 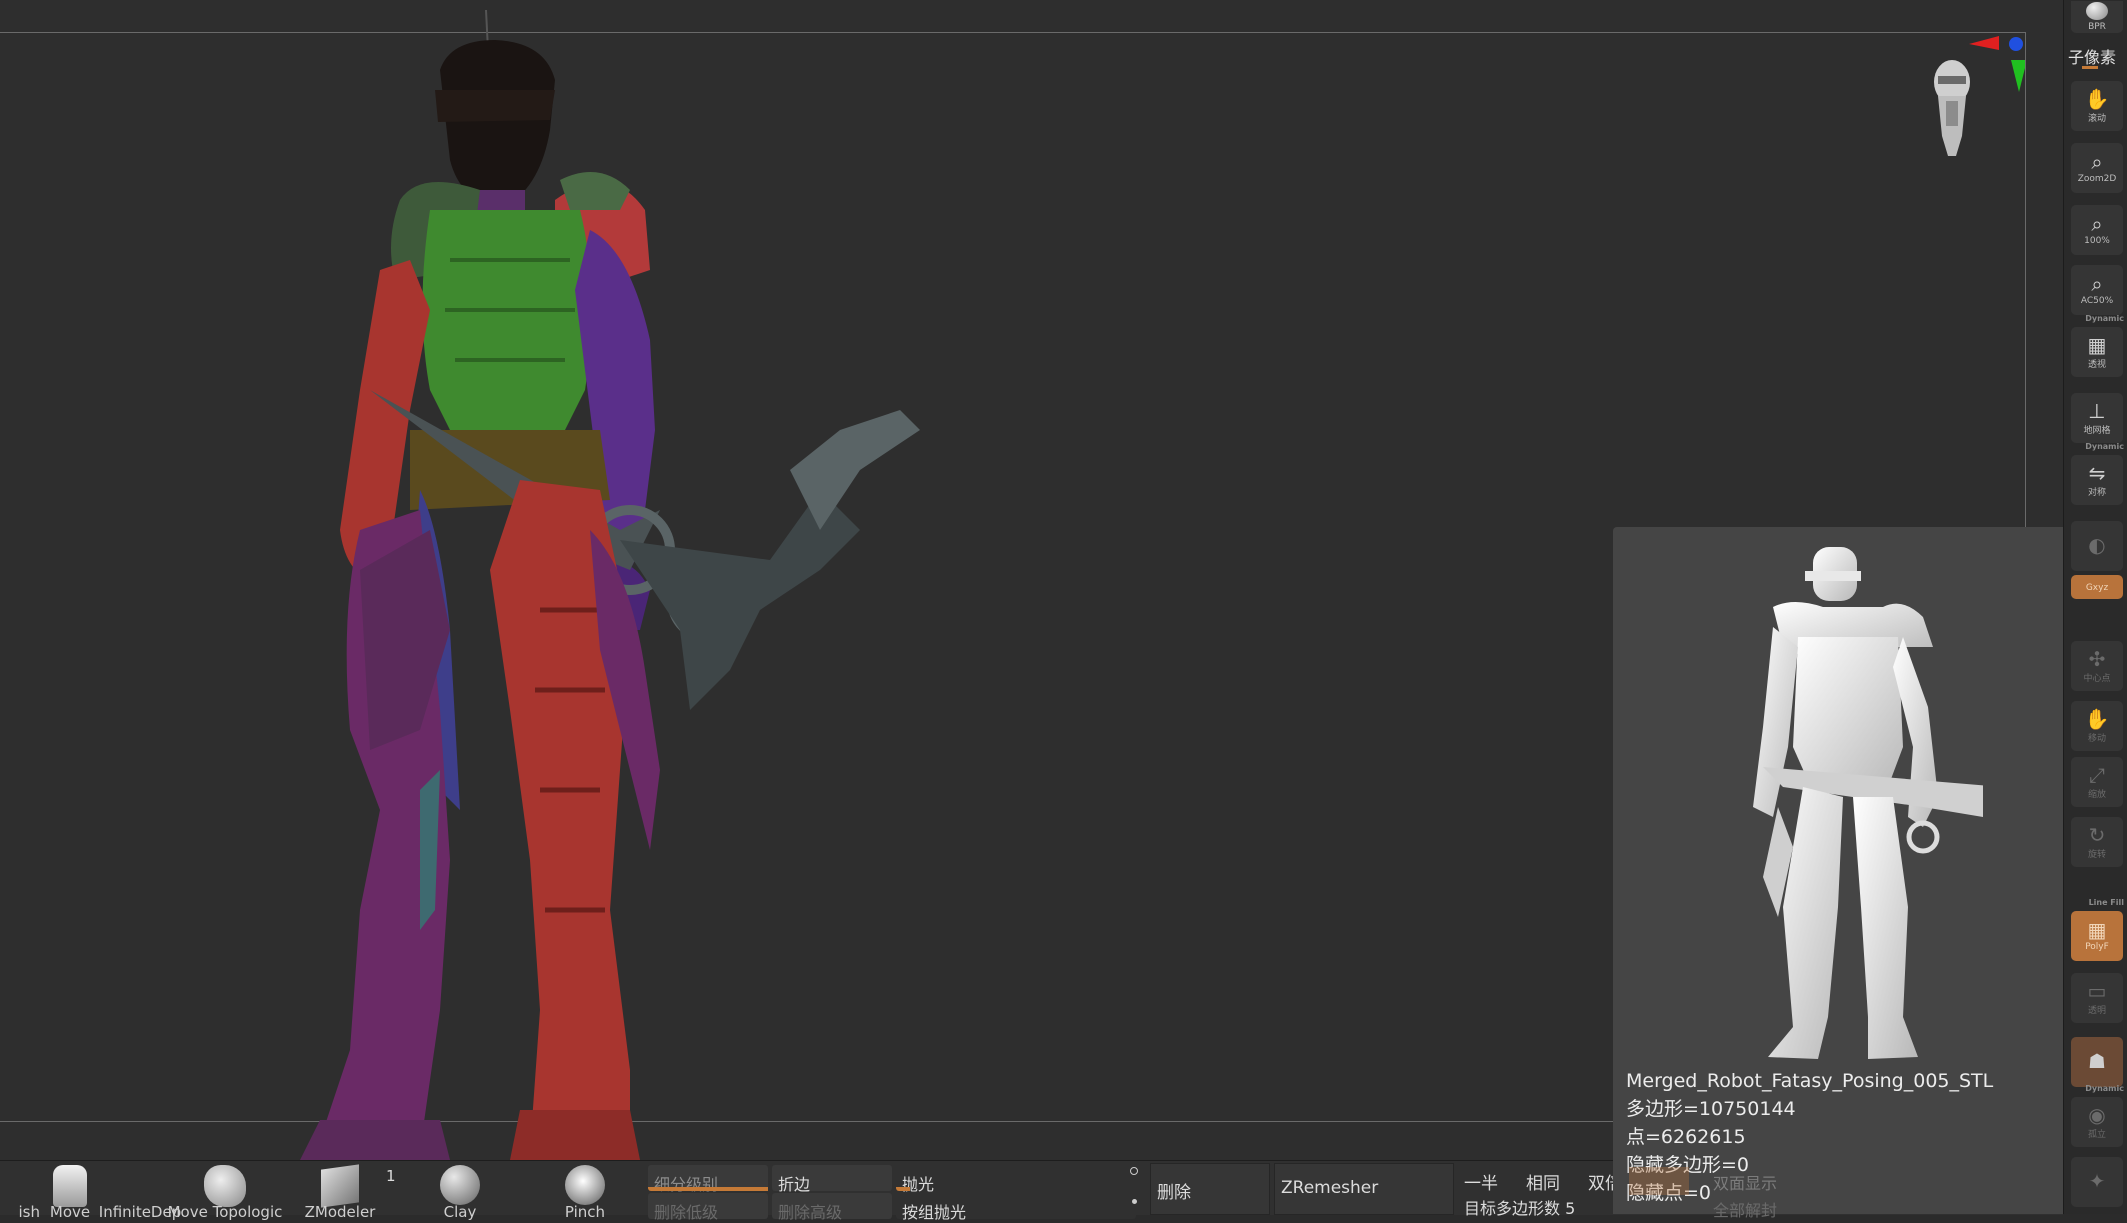 What do you see at coordinates (2096, 1134) in the screenshot?
I see `shelf-button-label: 孤立` at bounding box center [2096, 1134].